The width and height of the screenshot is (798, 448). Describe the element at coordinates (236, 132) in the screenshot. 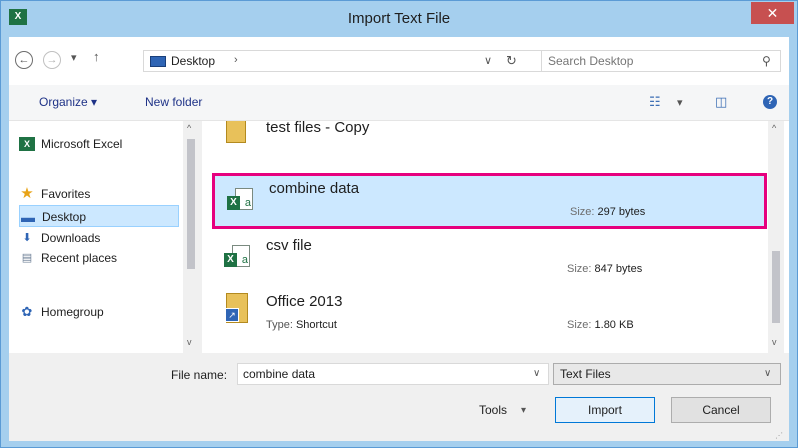

I see `folder-icon` at that location.